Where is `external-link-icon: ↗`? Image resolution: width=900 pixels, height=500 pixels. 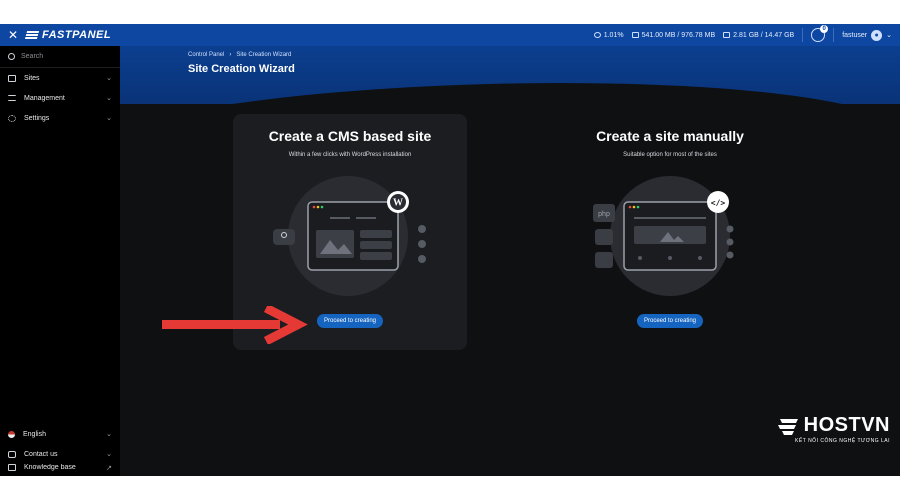 external-link-icon: ↗ is located at coordinates (109, 468).